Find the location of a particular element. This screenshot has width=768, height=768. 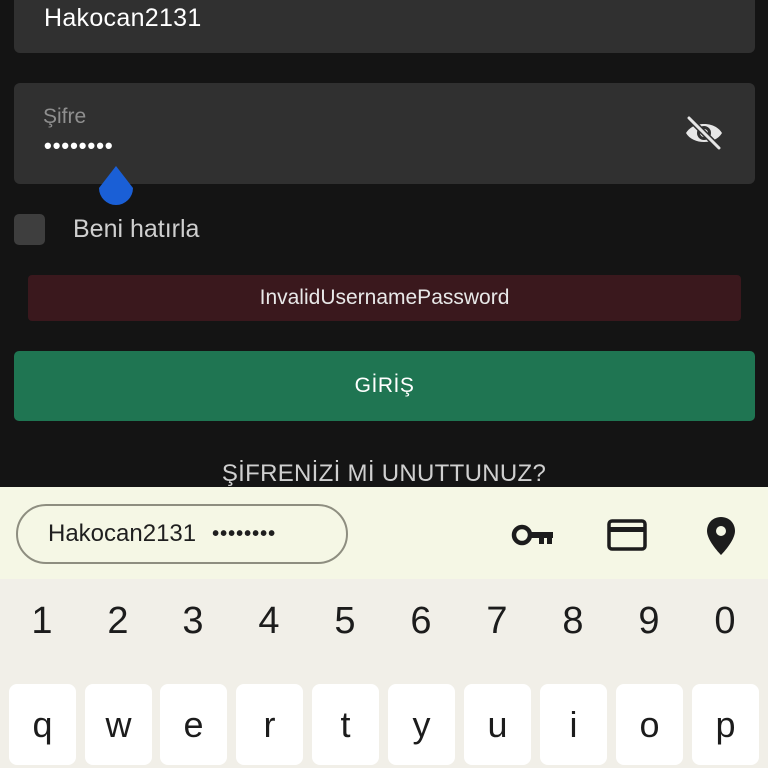

autofill-suggestion-bar: Hakocan2131 •••••••• is located at coordinates (384, 533).